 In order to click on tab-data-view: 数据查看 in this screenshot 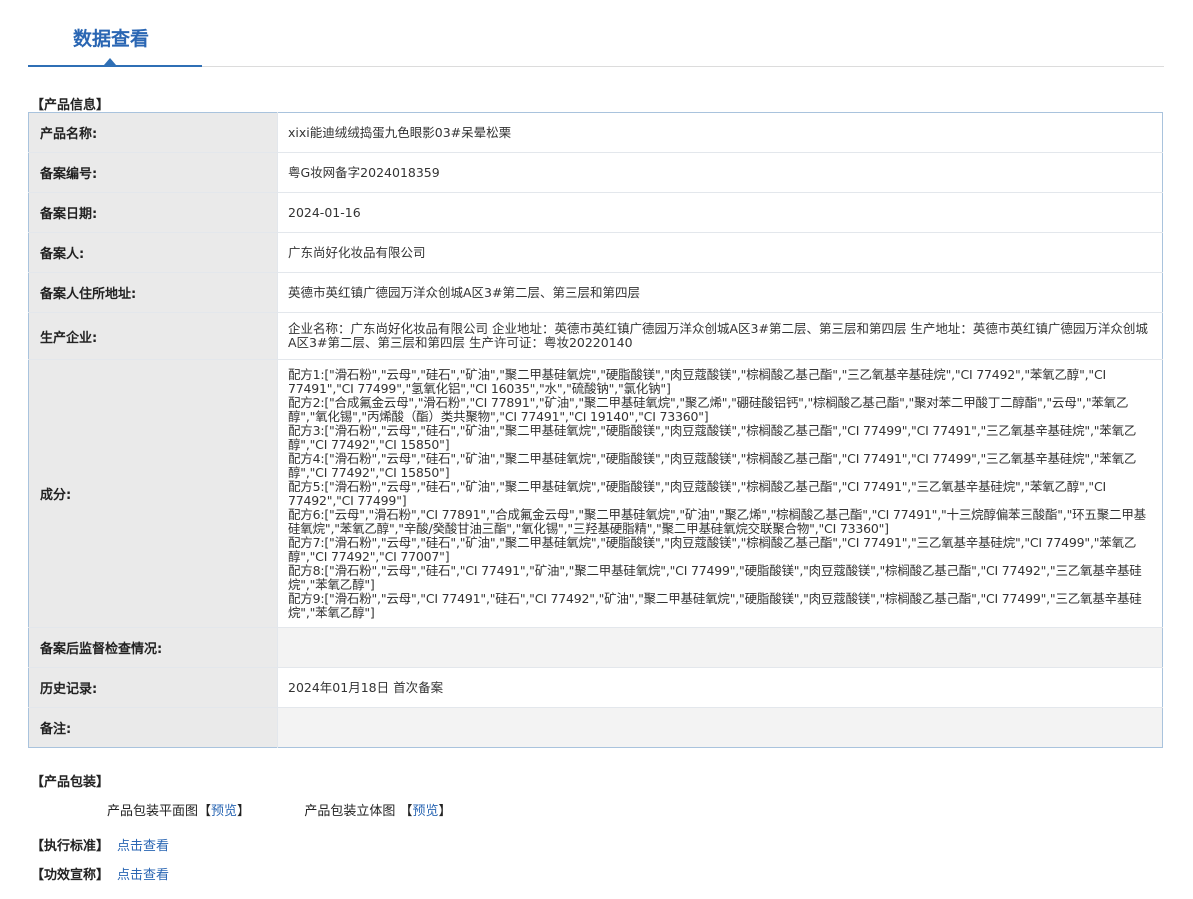, I will do `click(115, 33)`.